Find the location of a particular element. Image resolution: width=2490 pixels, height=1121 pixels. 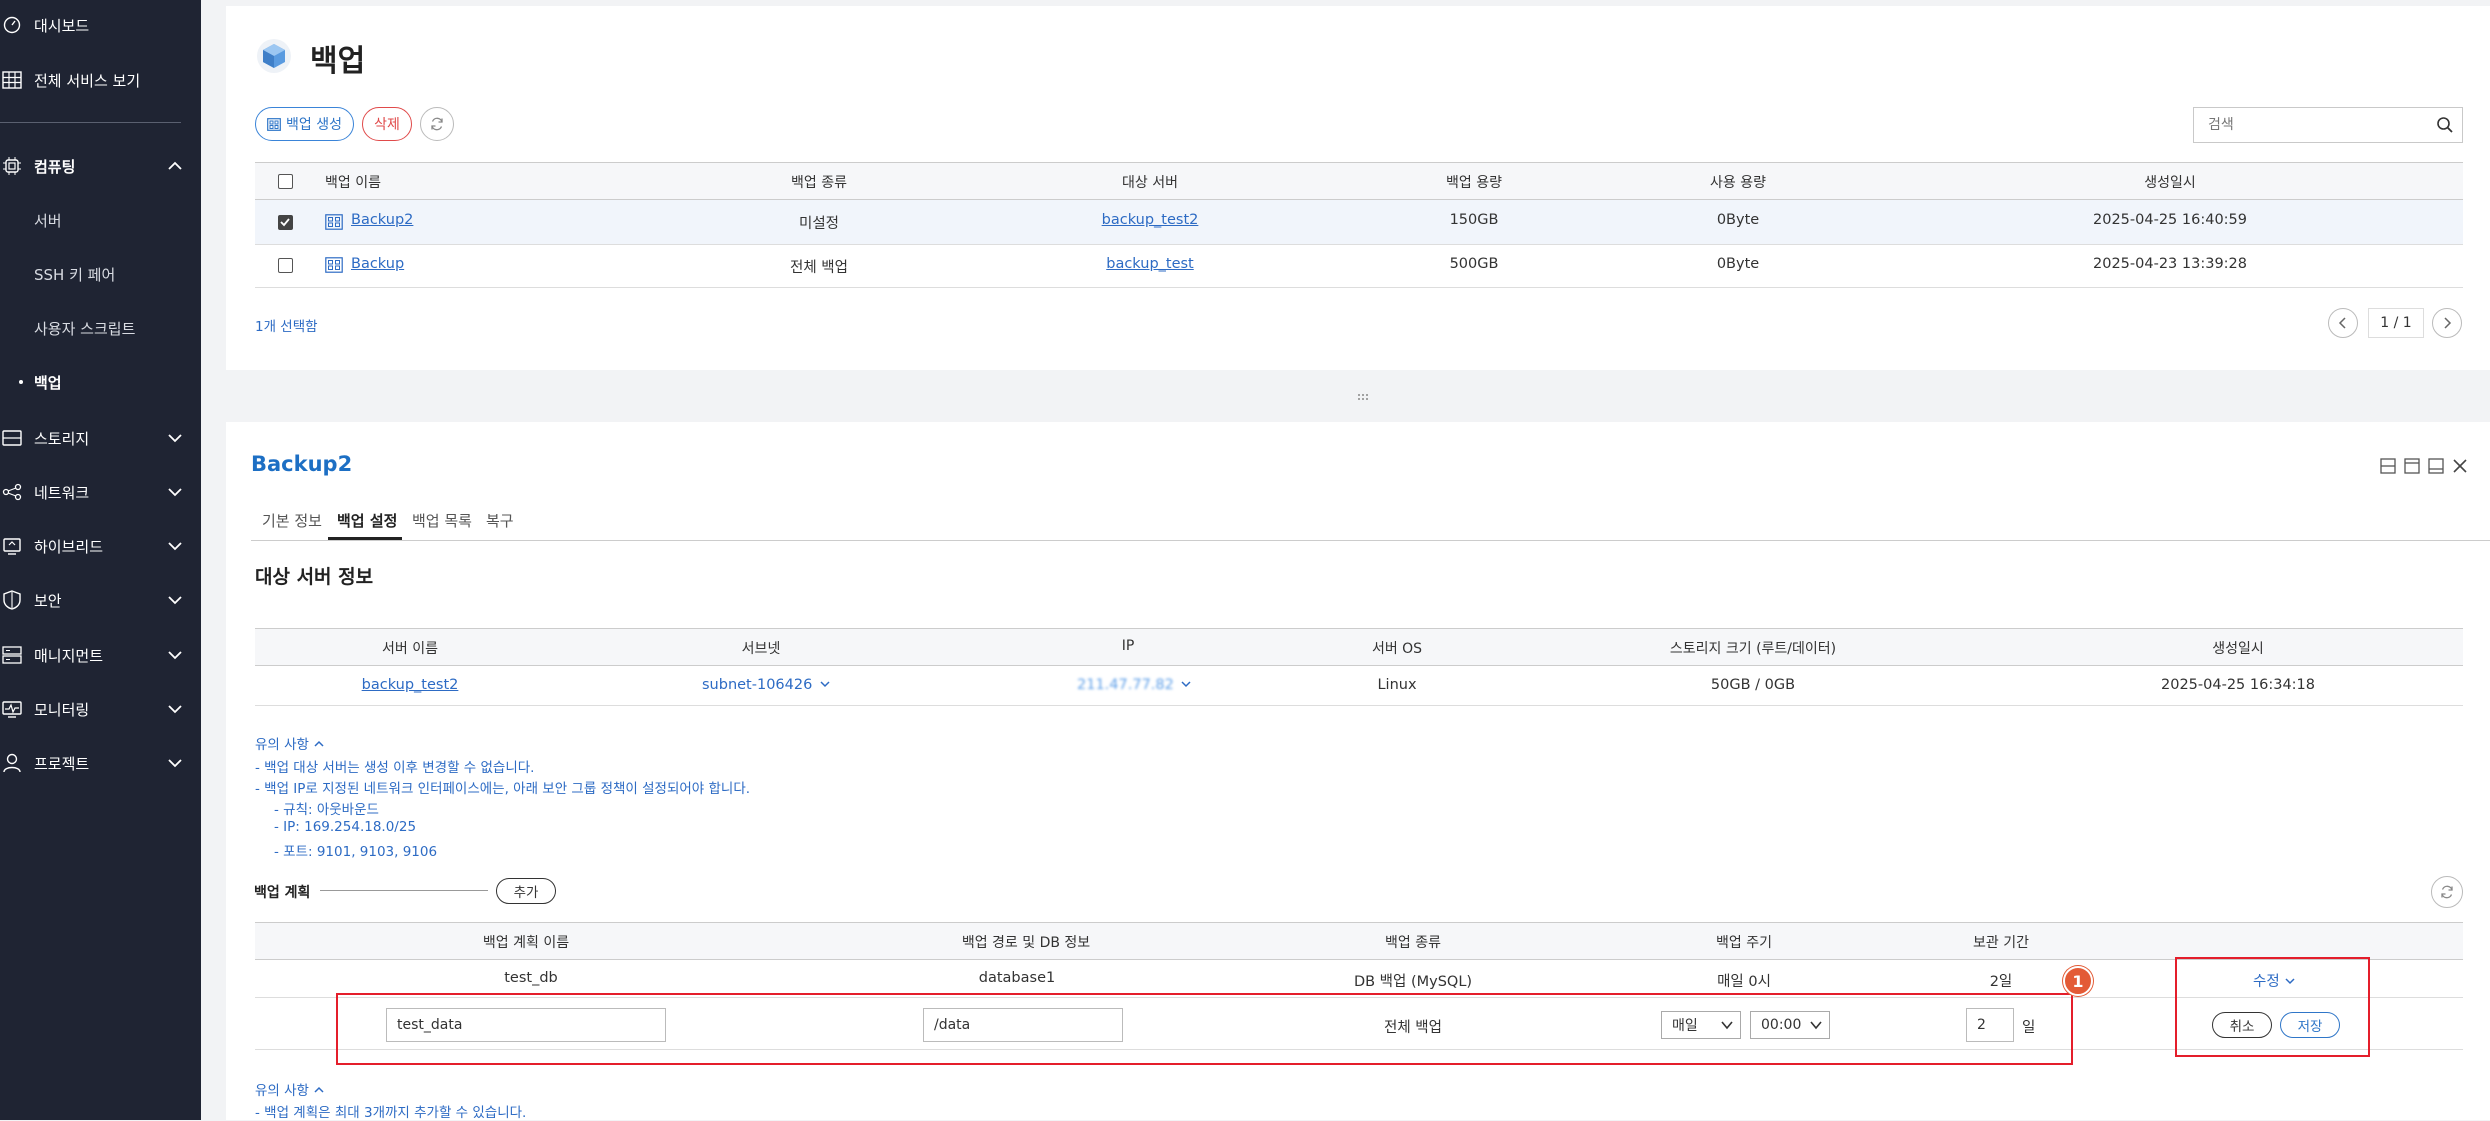

selected-count: 1개 선택함 is located at coordinates (286, 327).